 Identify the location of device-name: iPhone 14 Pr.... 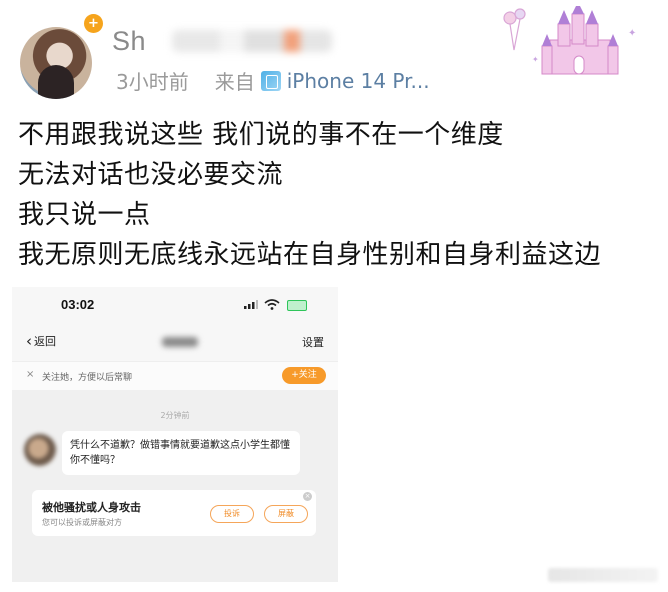
(358, 81).